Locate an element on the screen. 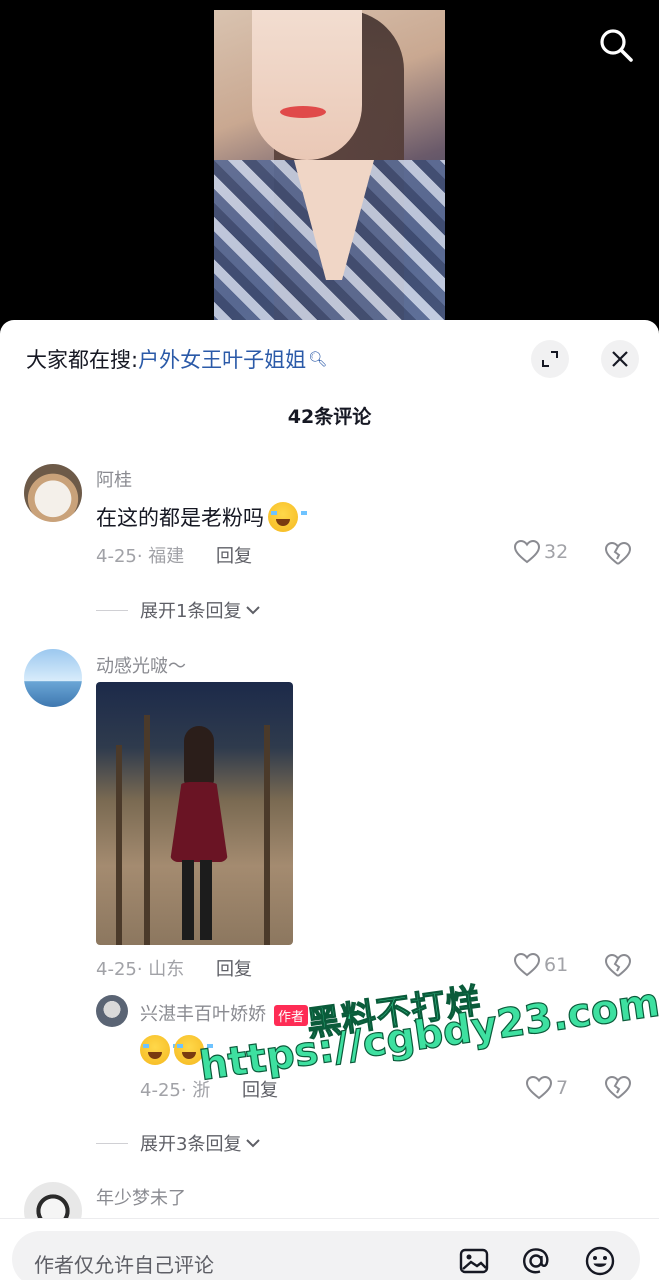 This screenshot has width=659, height=1280. watermark-text: 黑料不打烊 is located at coordinates (394, 1012).